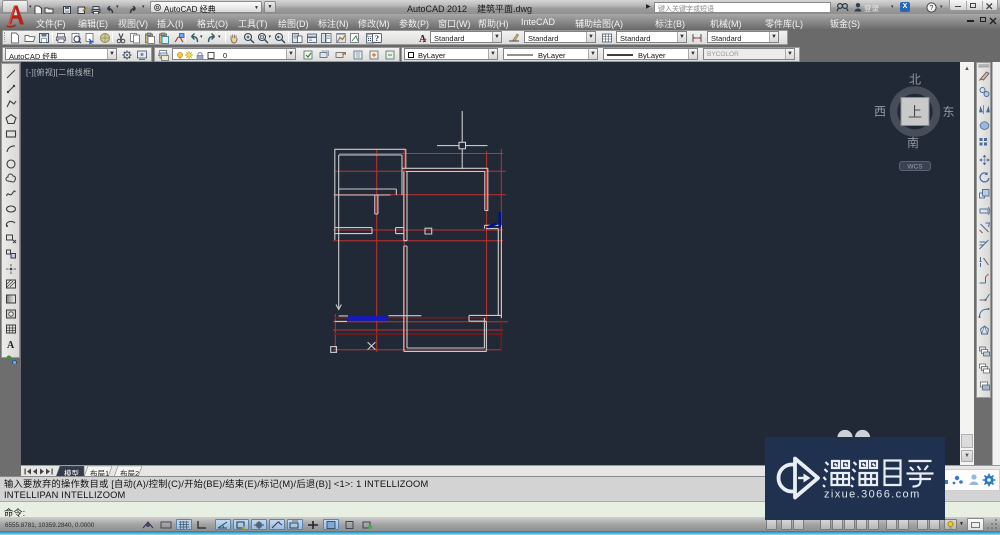 This screenshot has height=535, width=1000. I want to click on svg-text: 西, so click(880, 112).